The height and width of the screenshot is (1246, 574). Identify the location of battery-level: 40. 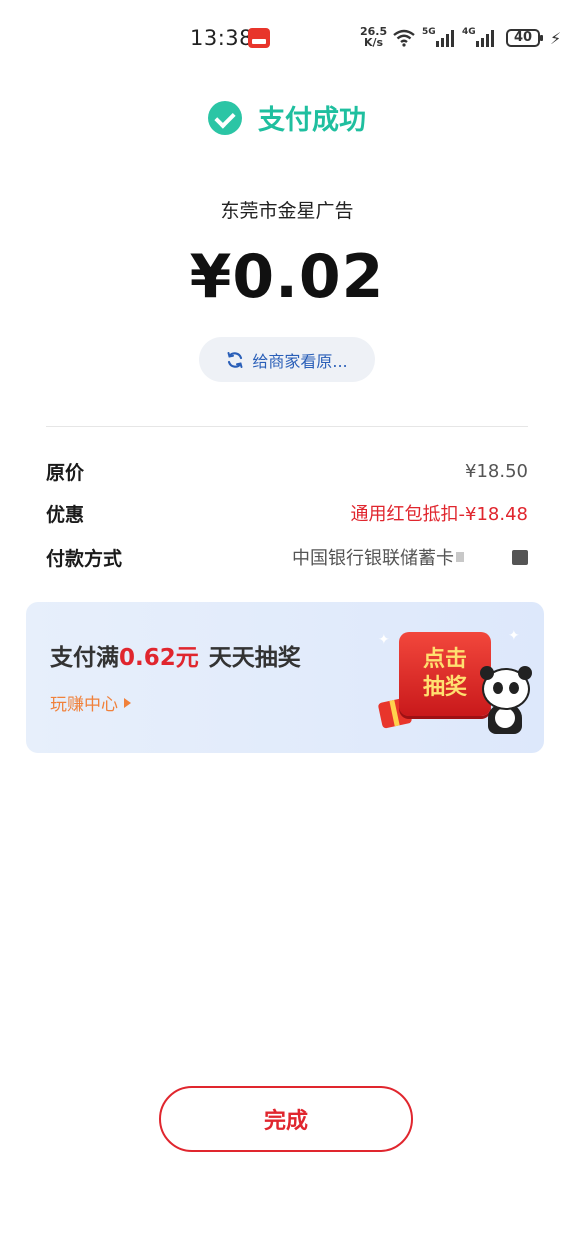
(523, 37).